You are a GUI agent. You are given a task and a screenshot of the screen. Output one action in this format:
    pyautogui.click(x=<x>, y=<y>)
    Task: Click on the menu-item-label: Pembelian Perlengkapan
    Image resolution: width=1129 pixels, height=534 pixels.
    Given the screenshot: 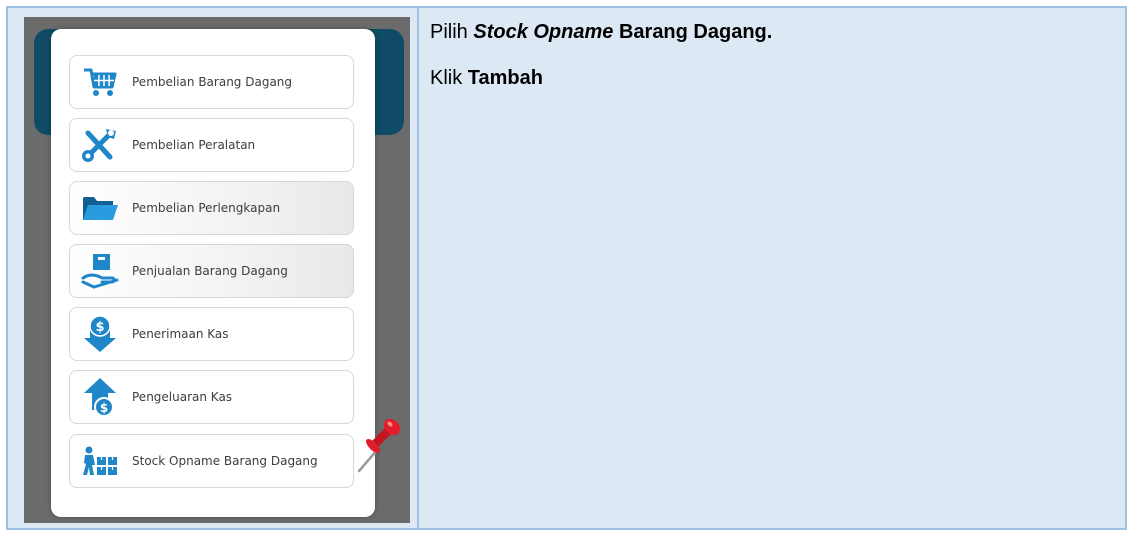 What is the action you would take?
    pyautogui.click(x=206, y=208)
    